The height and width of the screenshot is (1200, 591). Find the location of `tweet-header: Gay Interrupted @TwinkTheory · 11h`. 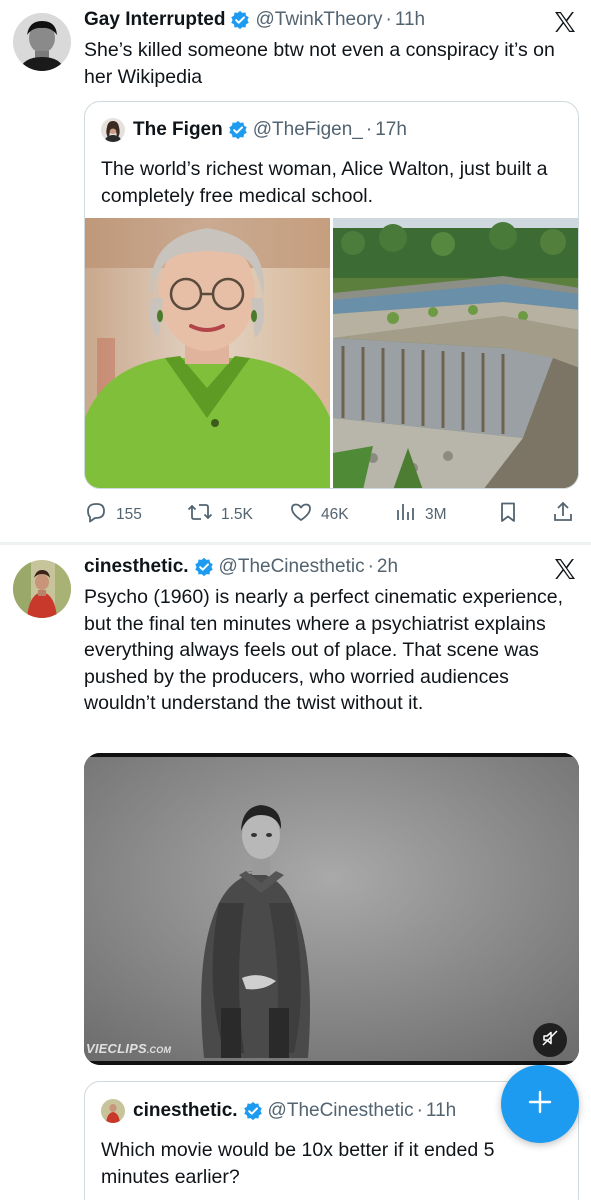

tweet-header: Gay Interrupted @TwinkTheory · 11h is located at coordinates (254, 20).